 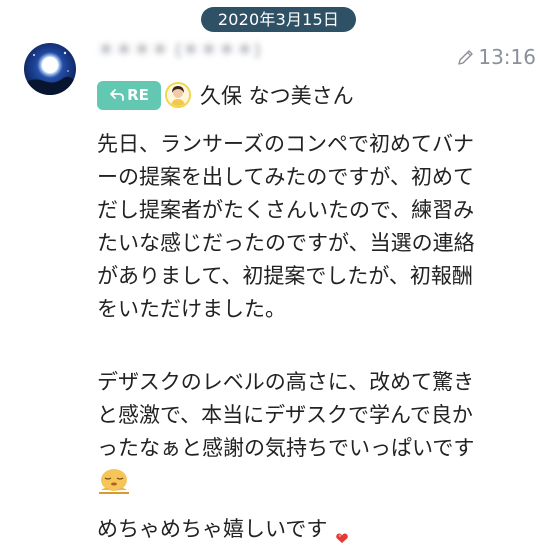 What do you see at coordinates (342, 533) in the screenshot?
I see `heart-icon` at bounding box center [342, 533].